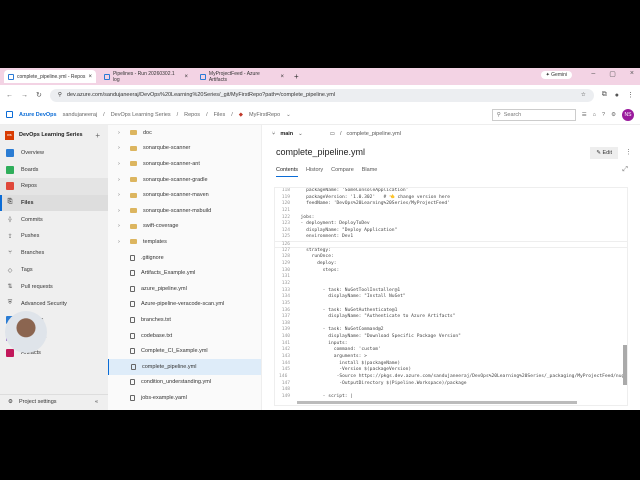 The width and height of the screenshot is (640, 480). I want to click on folder-item: › swift-coverage, so click(184, 227).